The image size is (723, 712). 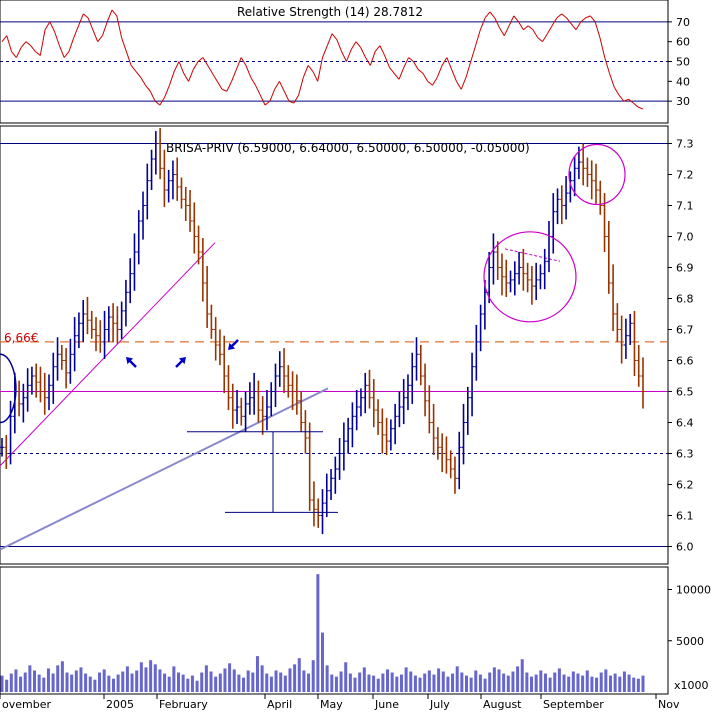 I want to click on x-tick-label: February, so click(x=183, y=704).